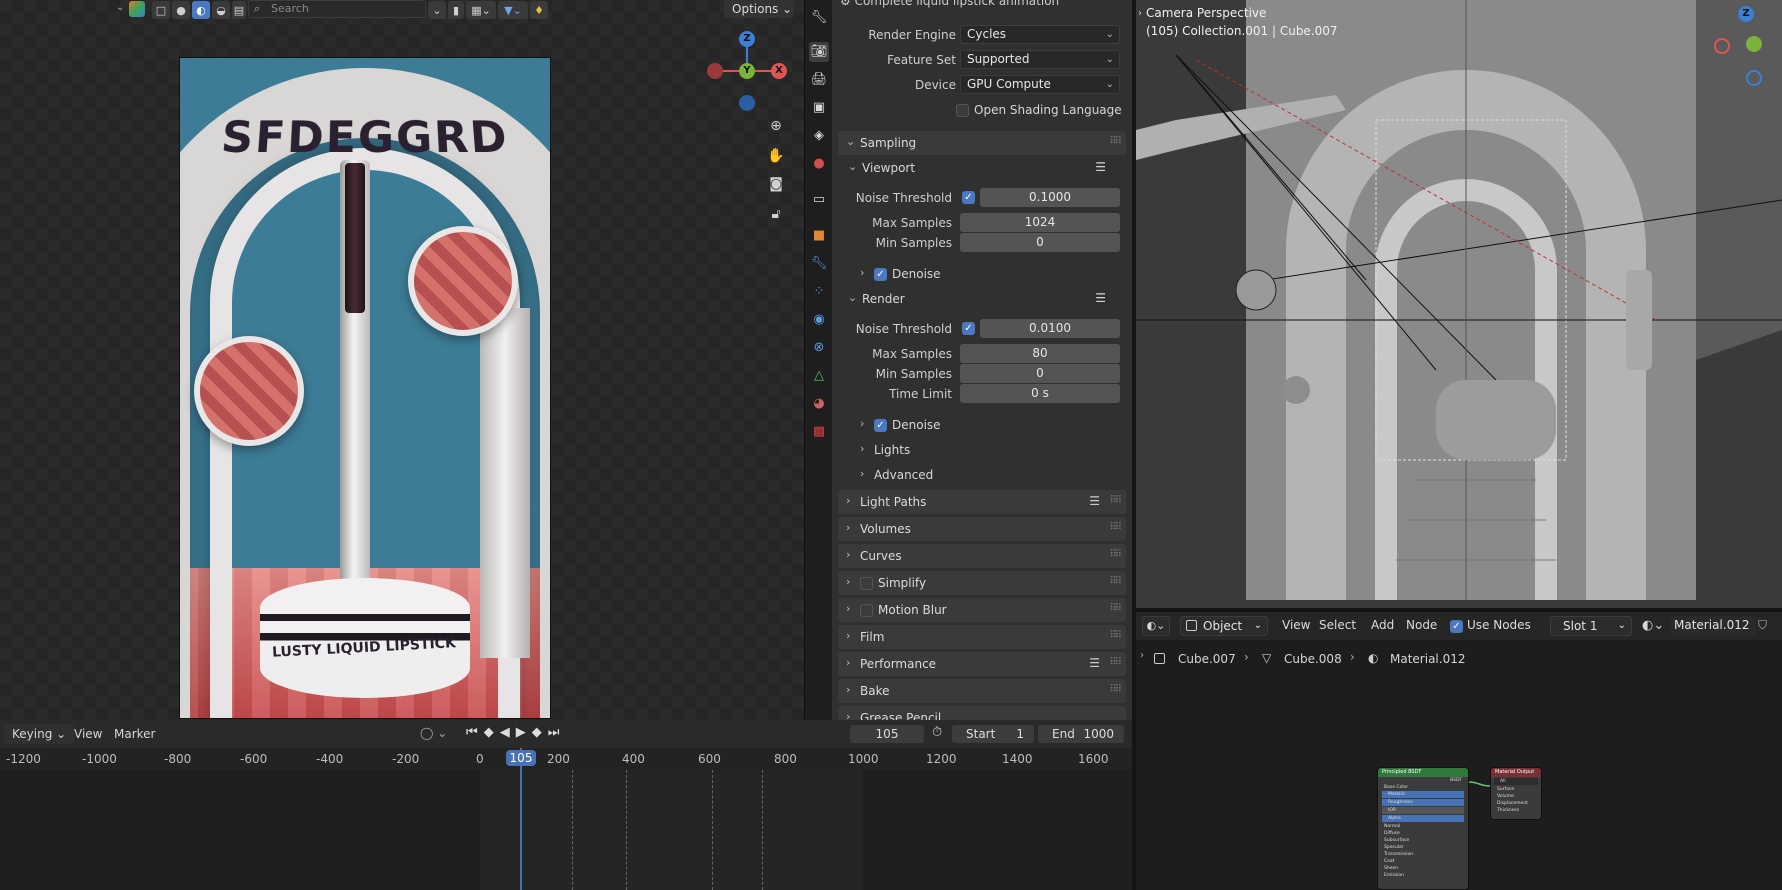 This screenshot has width=1782, height=890. What do you see at coordinates (481, 10) in the screenshot?
I see `collection-icon: ▦⌄` at bounding box center [481, 10].